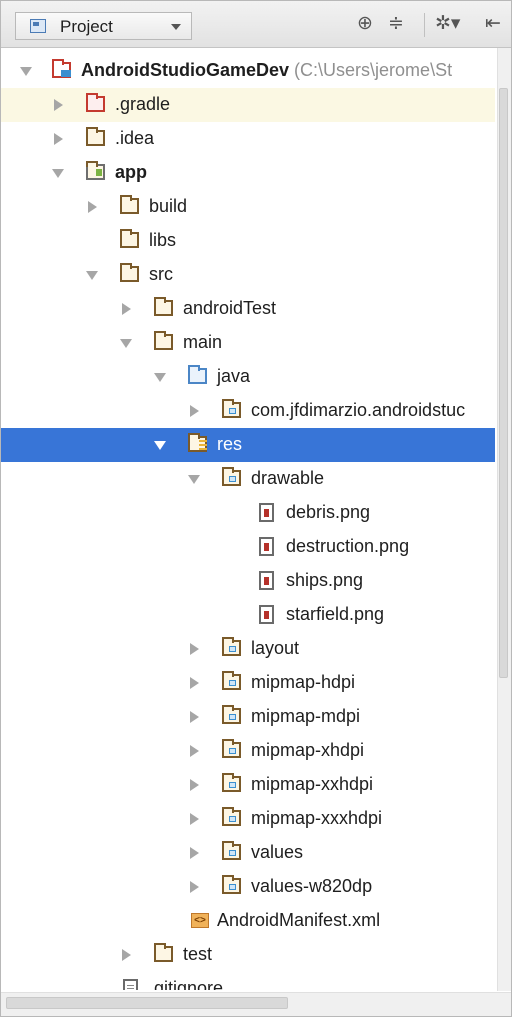 Image resolution: width=512 pixels, height=1017 pixels. Describe the element at coordinates (248, 819) in the screenshot. I see `tree-row-mipmap-xxxhdpi: mipmap-xxxhdpi` at that location.